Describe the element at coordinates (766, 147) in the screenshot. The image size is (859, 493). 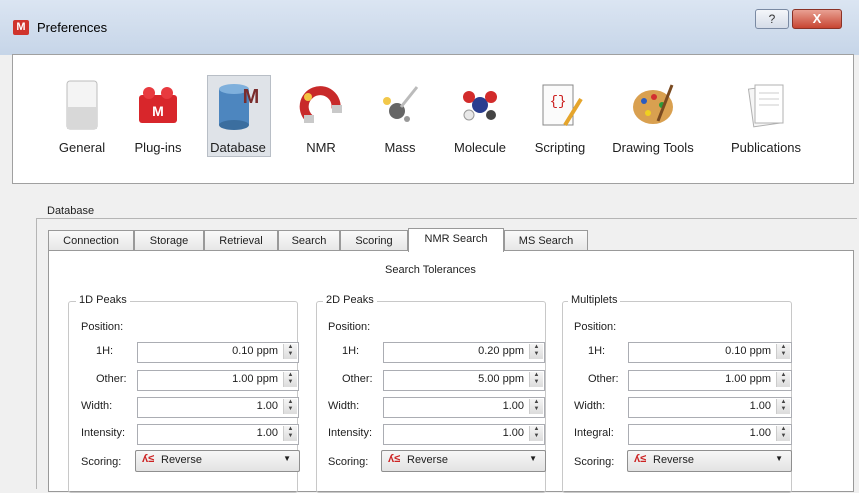
I see `category-label: Publications` at that location.